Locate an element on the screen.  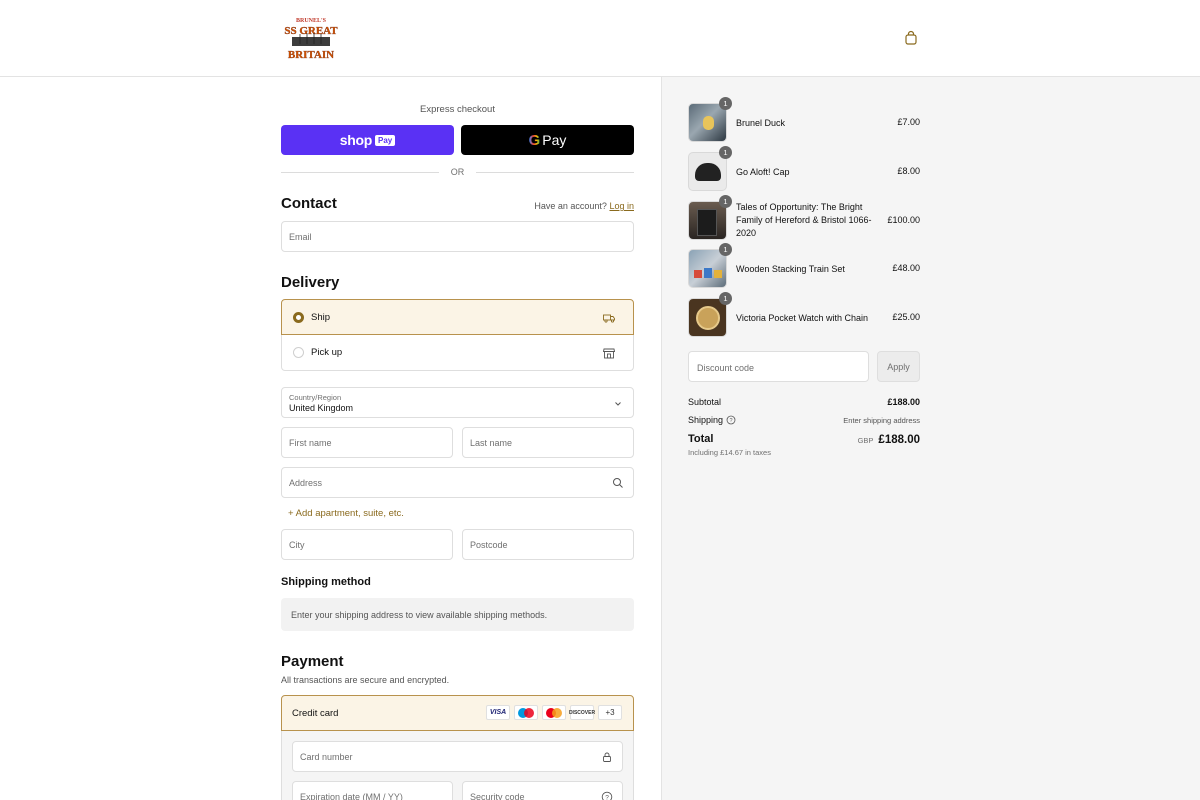
header: BRUNEL'S SS GREAT BRITAIN is located at coordinates (600, 38).